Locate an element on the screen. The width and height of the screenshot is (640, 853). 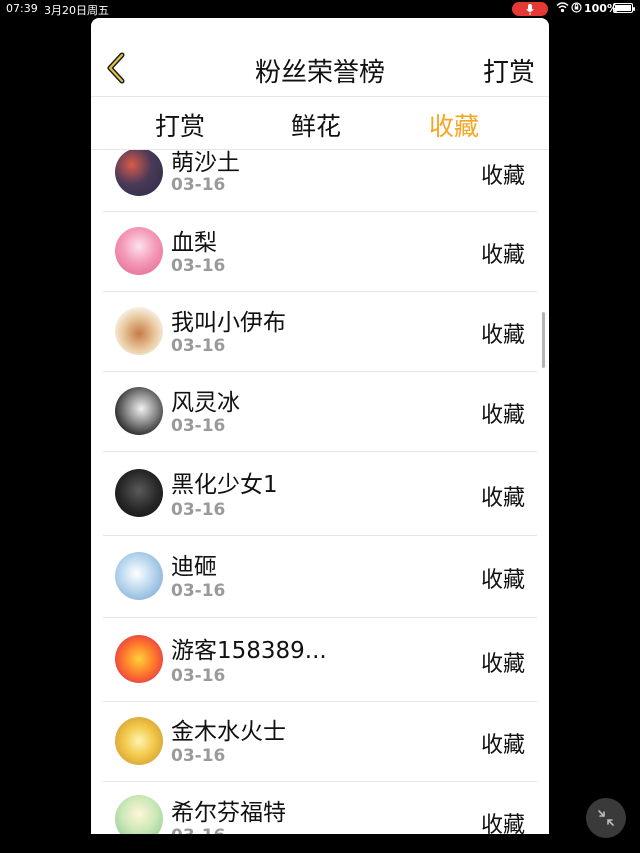
fan-row: 游客158389... 03-16 收藏 is located at coordinates (320, 659).